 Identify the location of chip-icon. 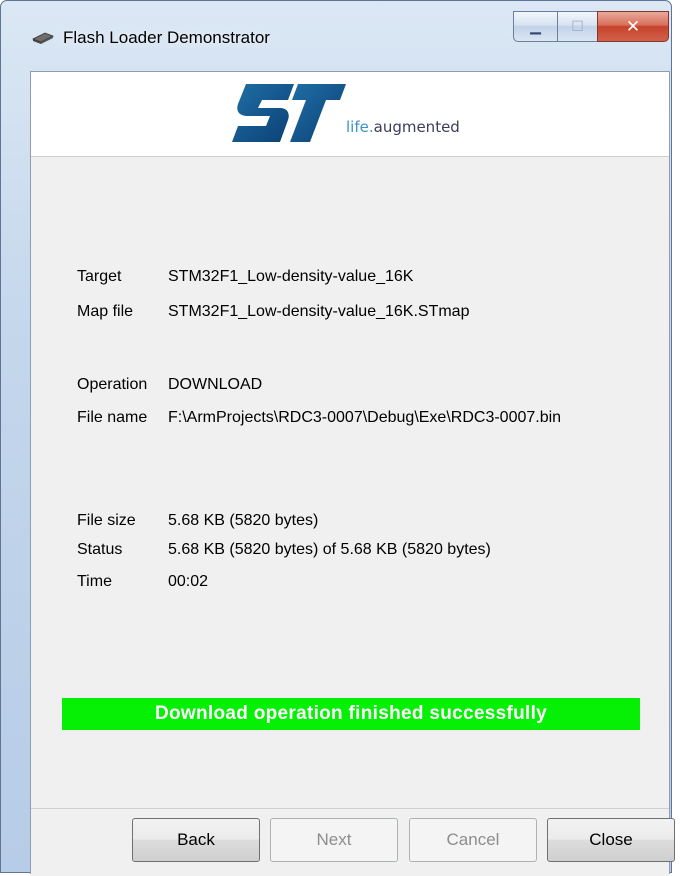
(43, 38).